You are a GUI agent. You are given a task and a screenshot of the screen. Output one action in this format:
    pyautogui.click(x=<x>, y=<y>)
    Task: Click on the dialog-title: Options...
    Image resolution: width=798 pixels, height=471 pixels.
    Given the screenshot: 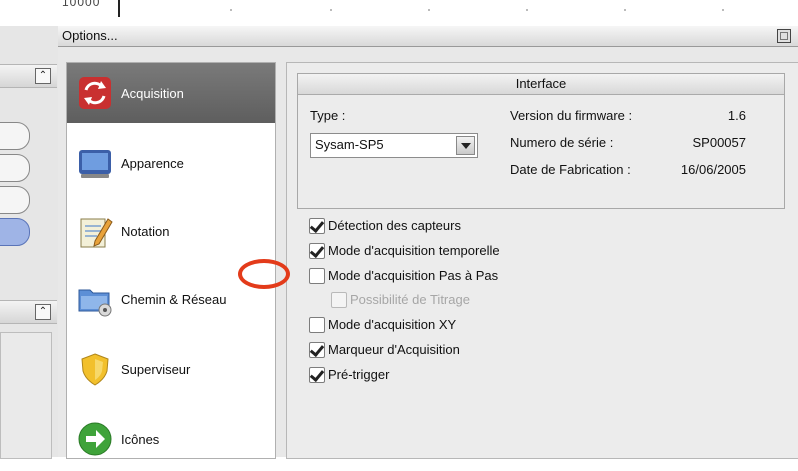 What is the action you would take?
    pyautogui.click(x=90, y=35)
    